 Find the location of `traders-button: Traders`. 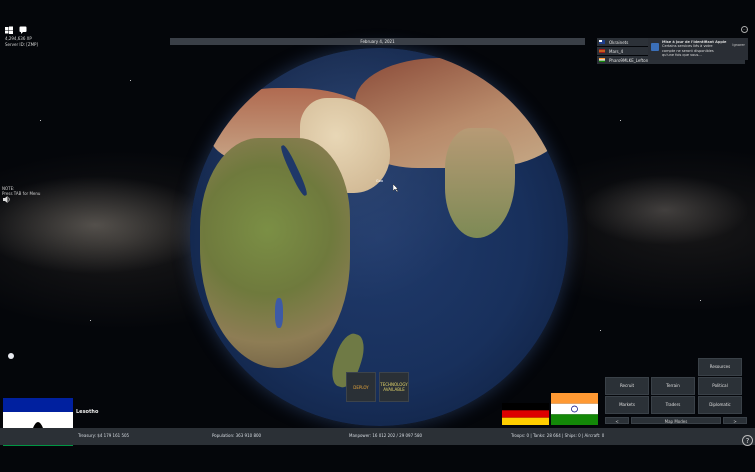

traders-button: Traders is located at coordinates (673, 405).